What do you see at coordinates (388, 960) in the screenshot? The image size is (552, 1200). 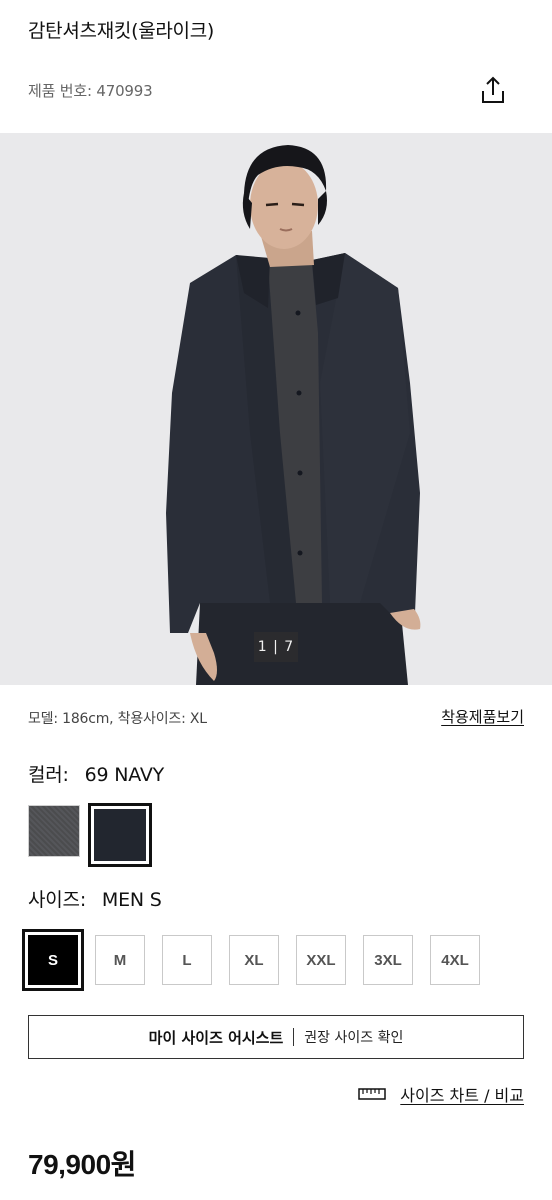 I see `size-option-3xl: 3XL` at bounding box center [388, 960].